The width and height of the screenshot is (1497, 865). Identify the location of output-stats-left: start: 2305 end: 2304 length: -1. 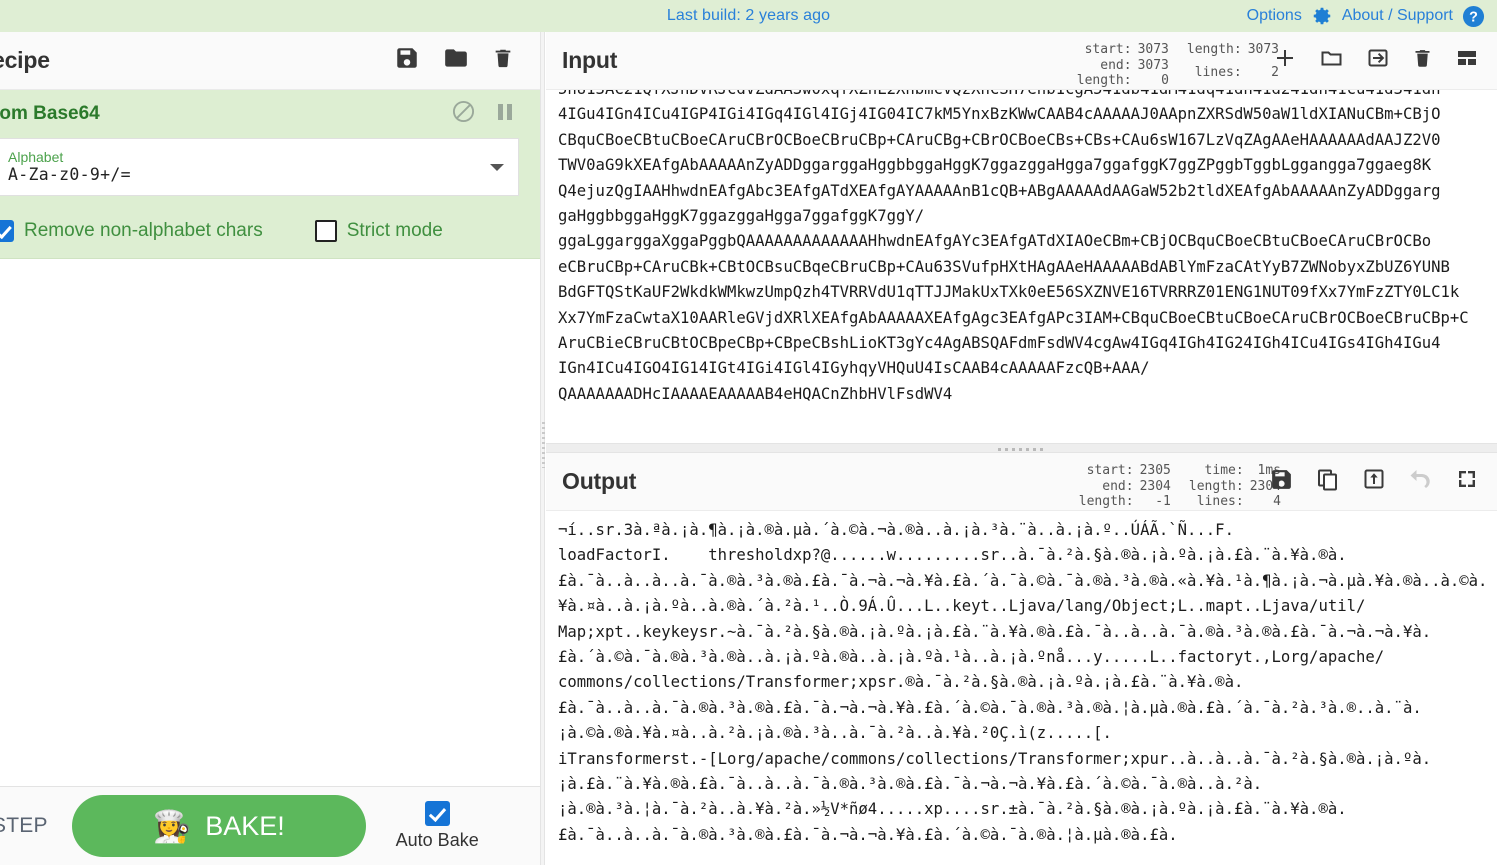
(1125, 486).